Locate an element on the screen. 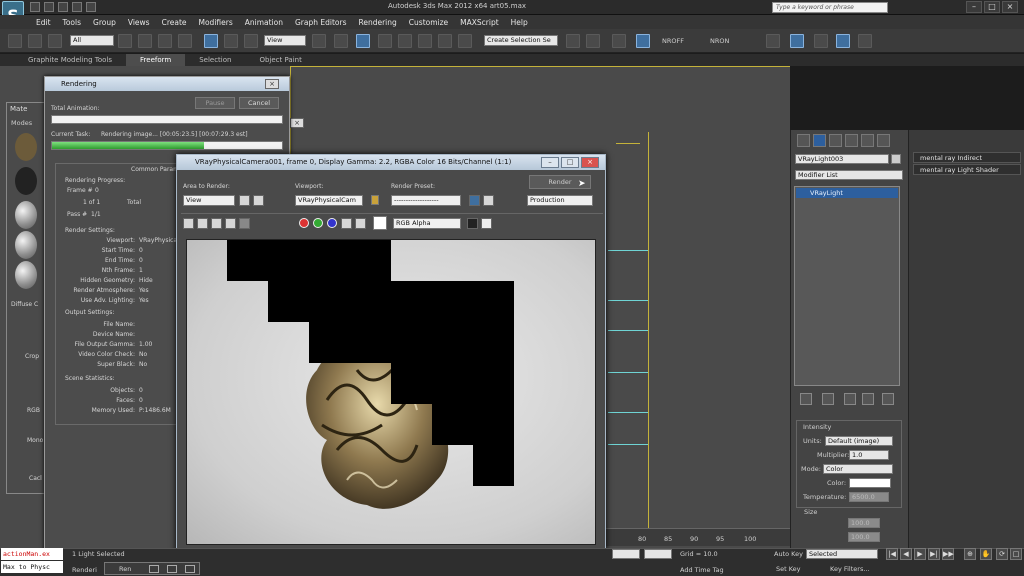 This screenshot has width=1024, height=576. close-icon: × is located at coordinates (297, 123).